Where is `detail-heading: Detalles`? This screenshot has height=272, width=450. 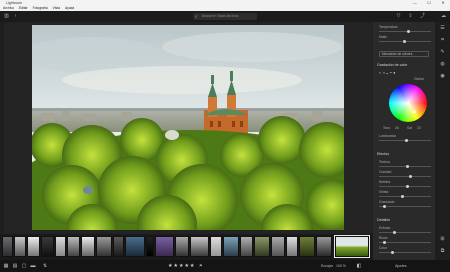 detail-heading: Detalles is located at coordinates (383, 220).